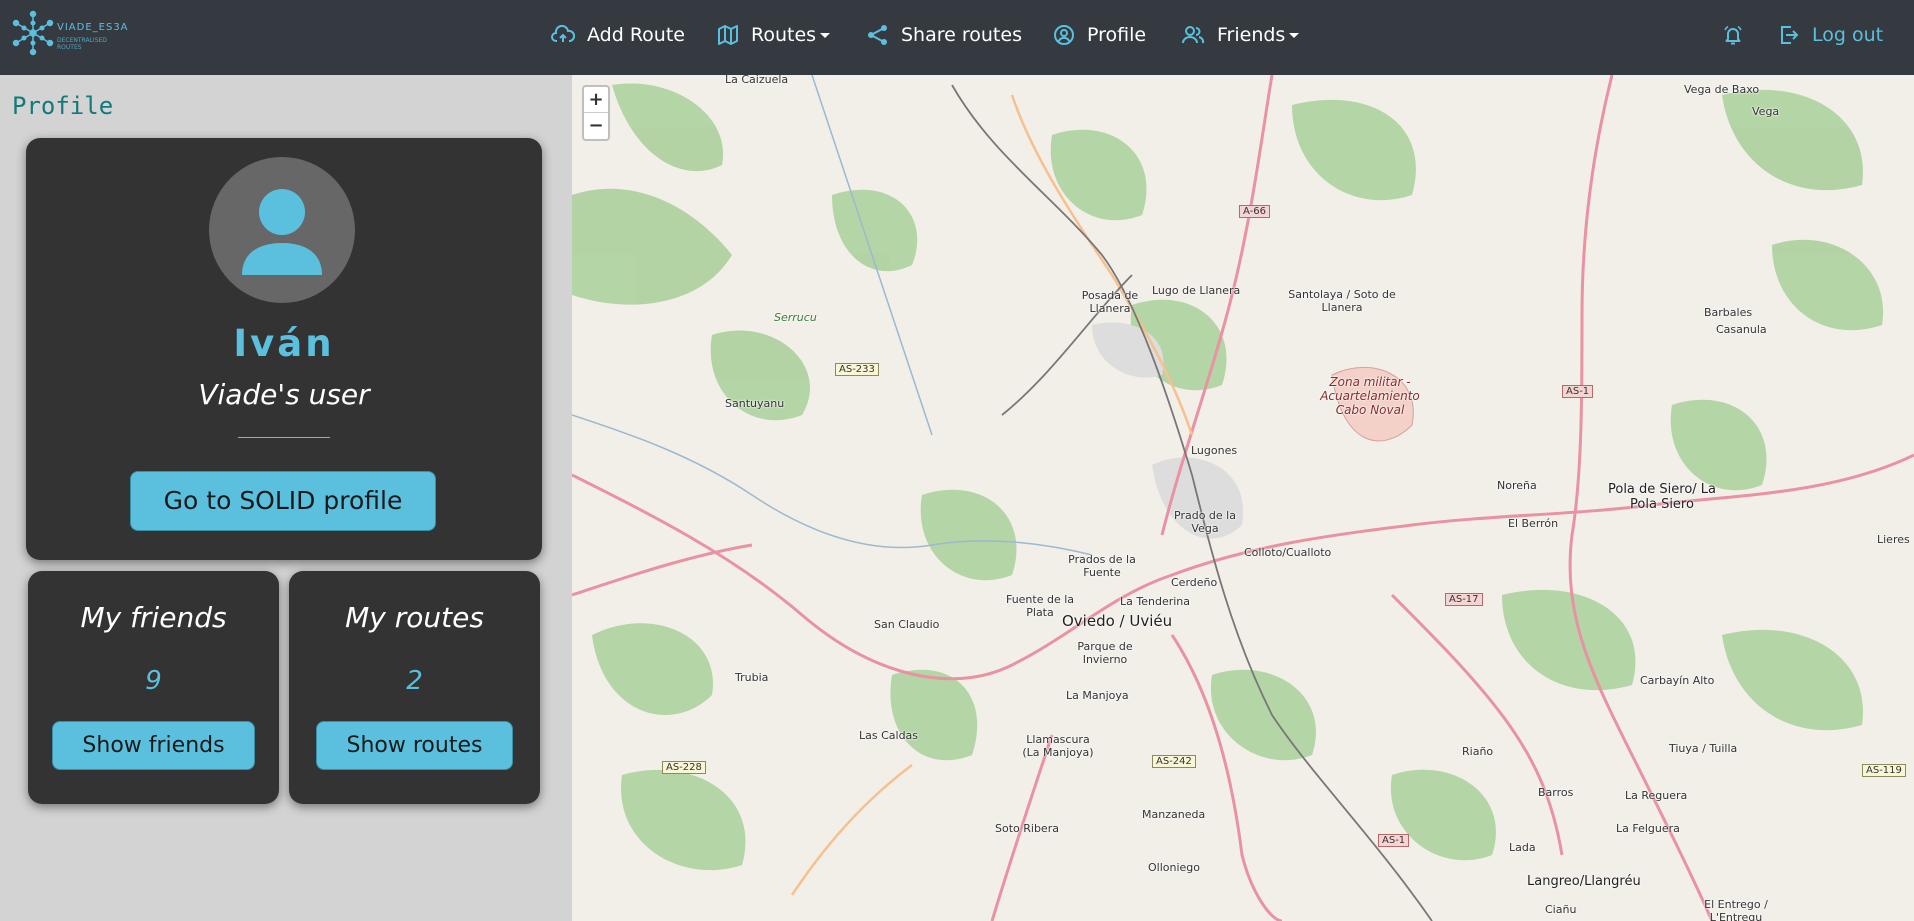 The image size is (1914, 921). I want to click on map-label: Colloto/Cualloto, so click(1288, 552).